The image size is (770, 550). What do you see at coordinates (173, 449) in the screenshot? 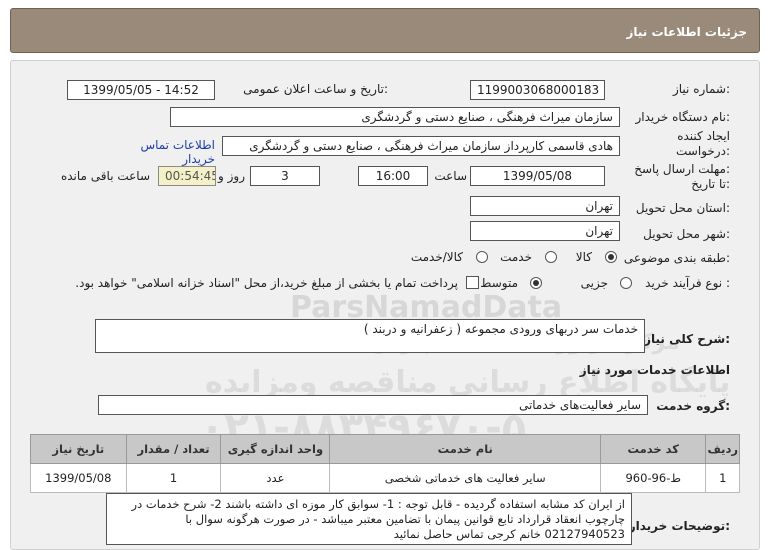
I see `col-header-quantity: تعداد / مقدار` at bounding box center [173, 449].